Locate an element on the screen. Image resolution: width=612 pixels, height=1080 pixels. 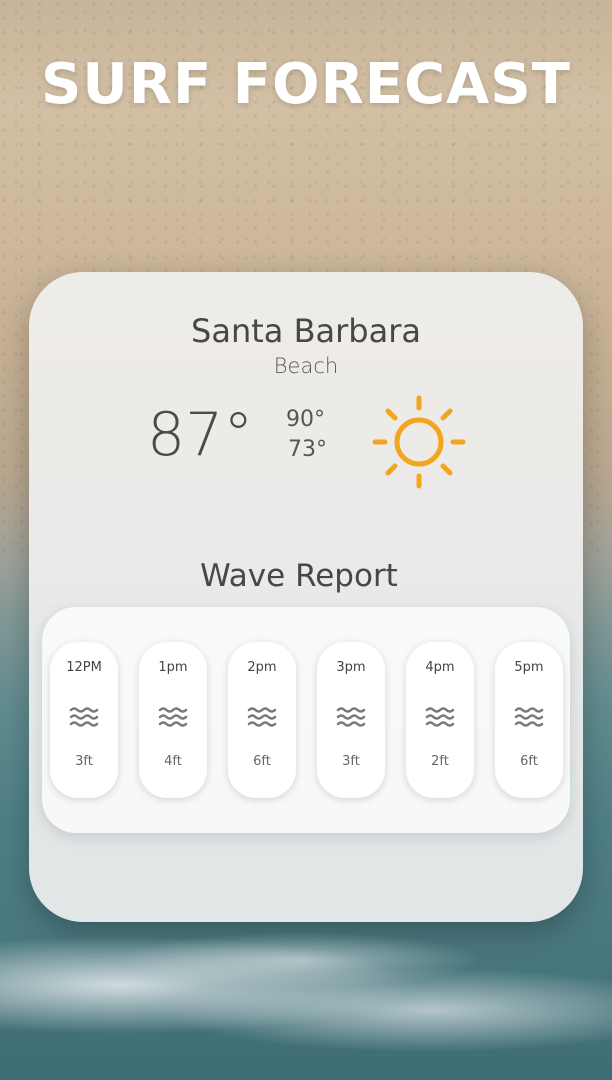
sun-icon is located at coordinates (419, 442).